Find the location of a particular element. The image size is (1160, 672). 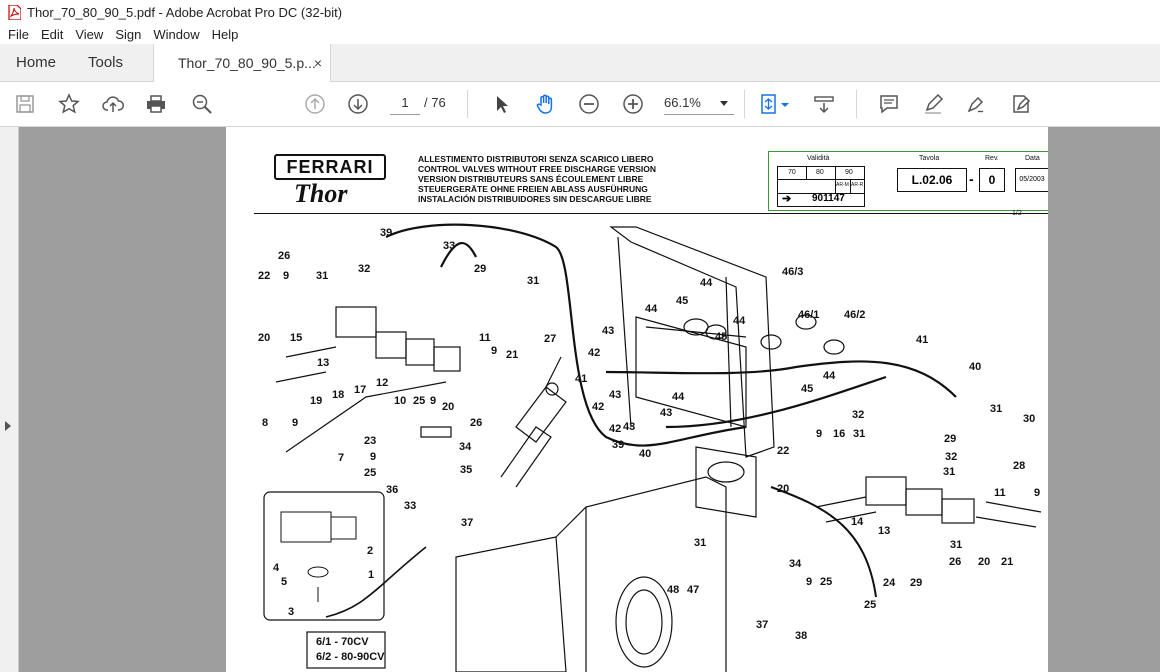

callout-34: 34 is located at coordinates (465, 447).